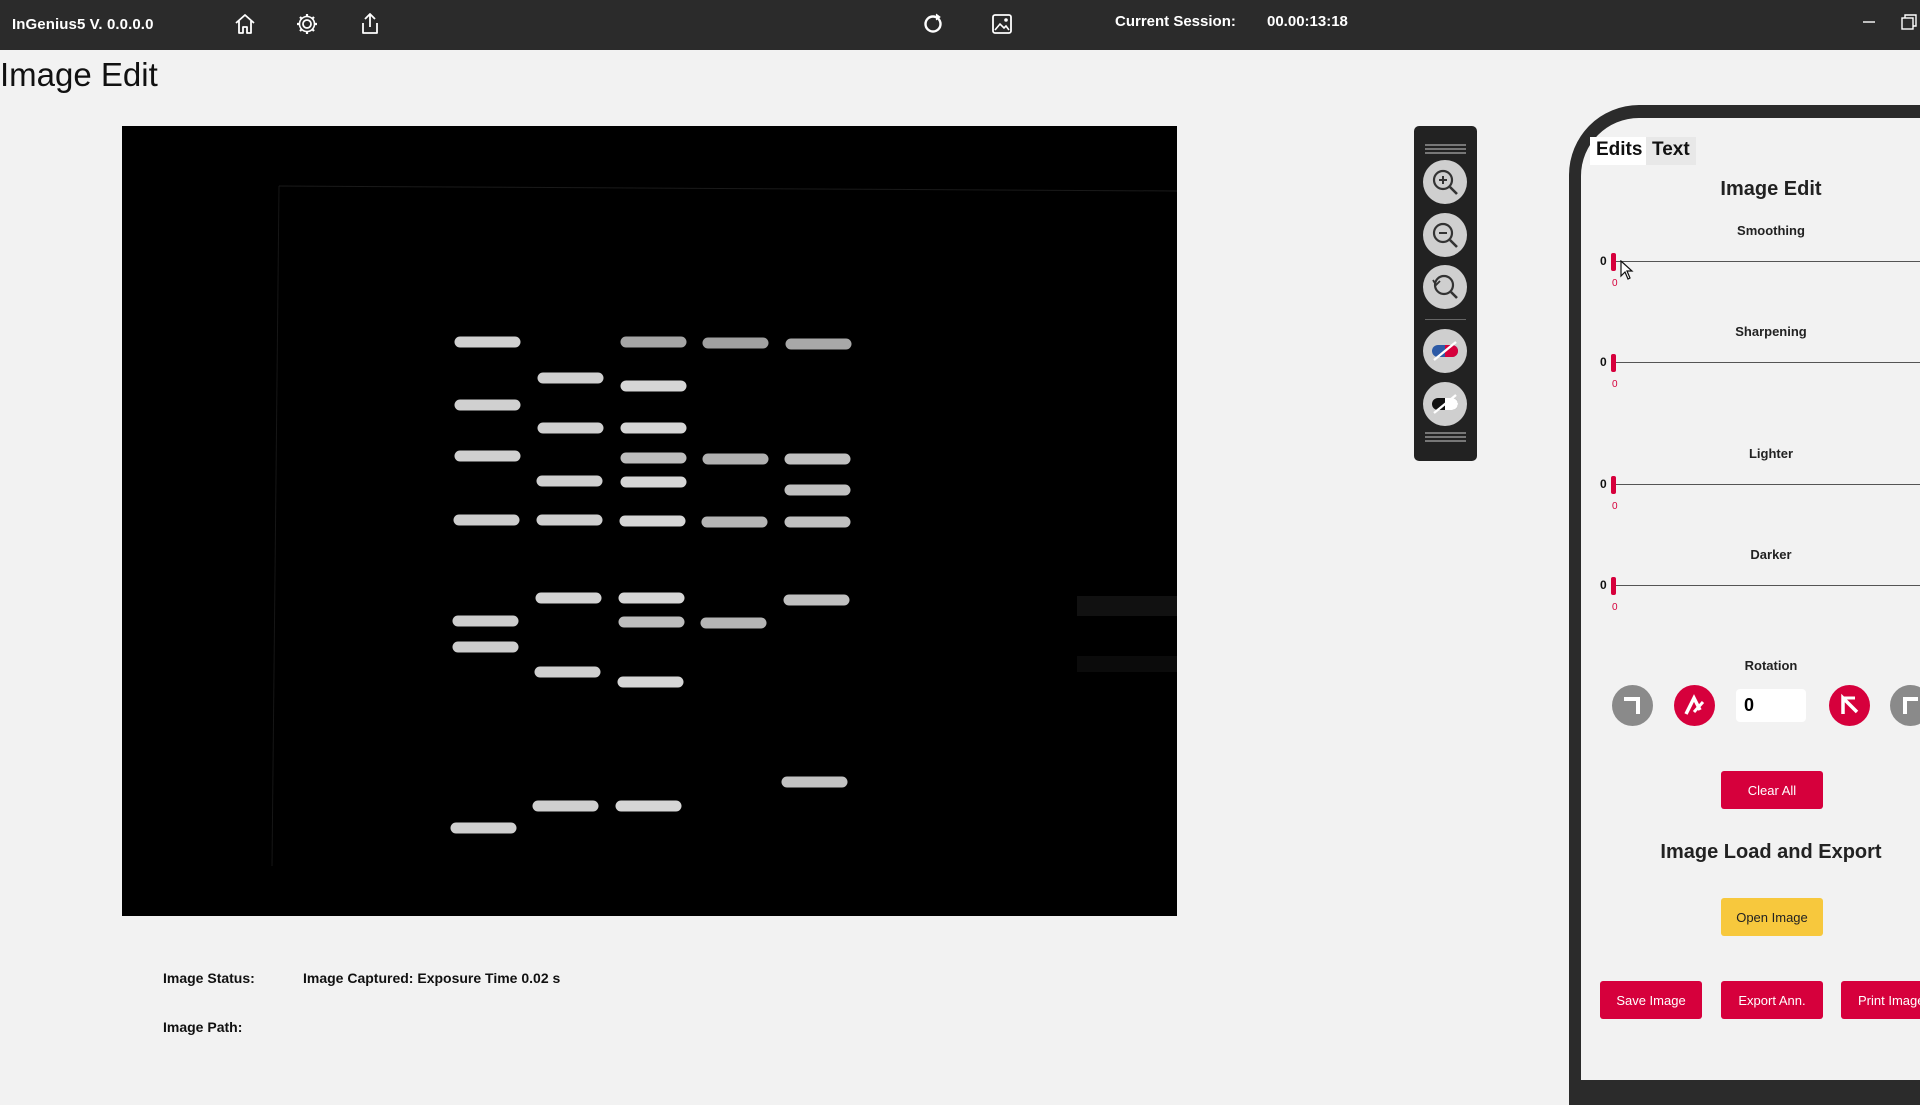 Image resolution: width=1920 pixels, height=1105 pixels. What do you see at coordinates (432, 978) in the screenshot?
I see `image-status-value: Image Captured: Exposure Time 0.02 s` at bounding box center [432, 978].